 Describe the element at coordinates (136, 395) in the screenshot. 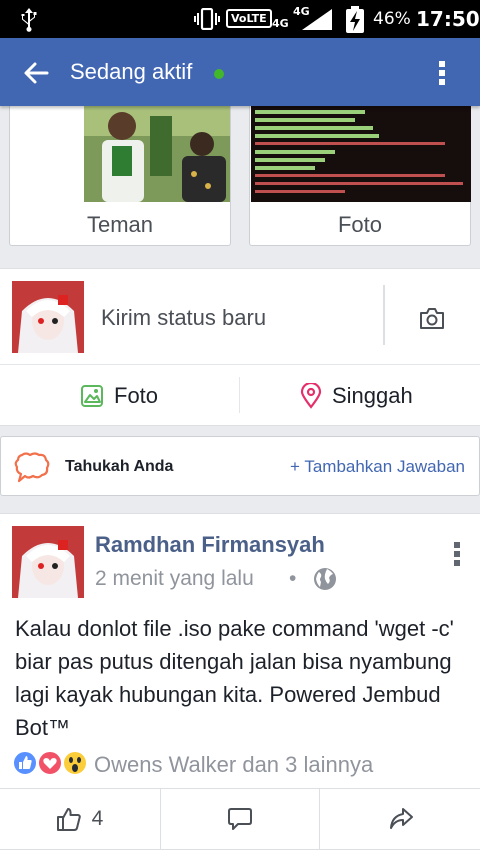

I see `photo-button-label: Foto` at that location.